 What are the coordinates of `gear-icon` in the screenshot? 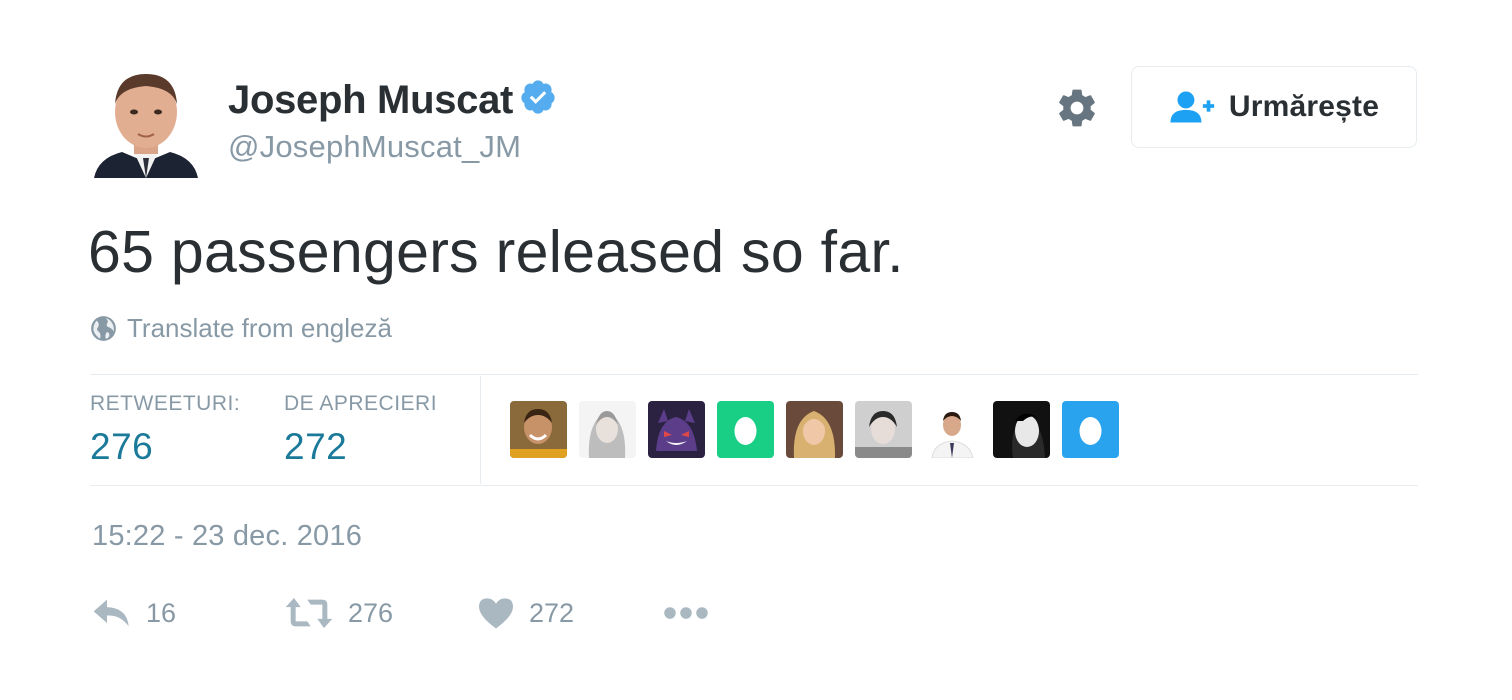 It's located at (1077, 108).